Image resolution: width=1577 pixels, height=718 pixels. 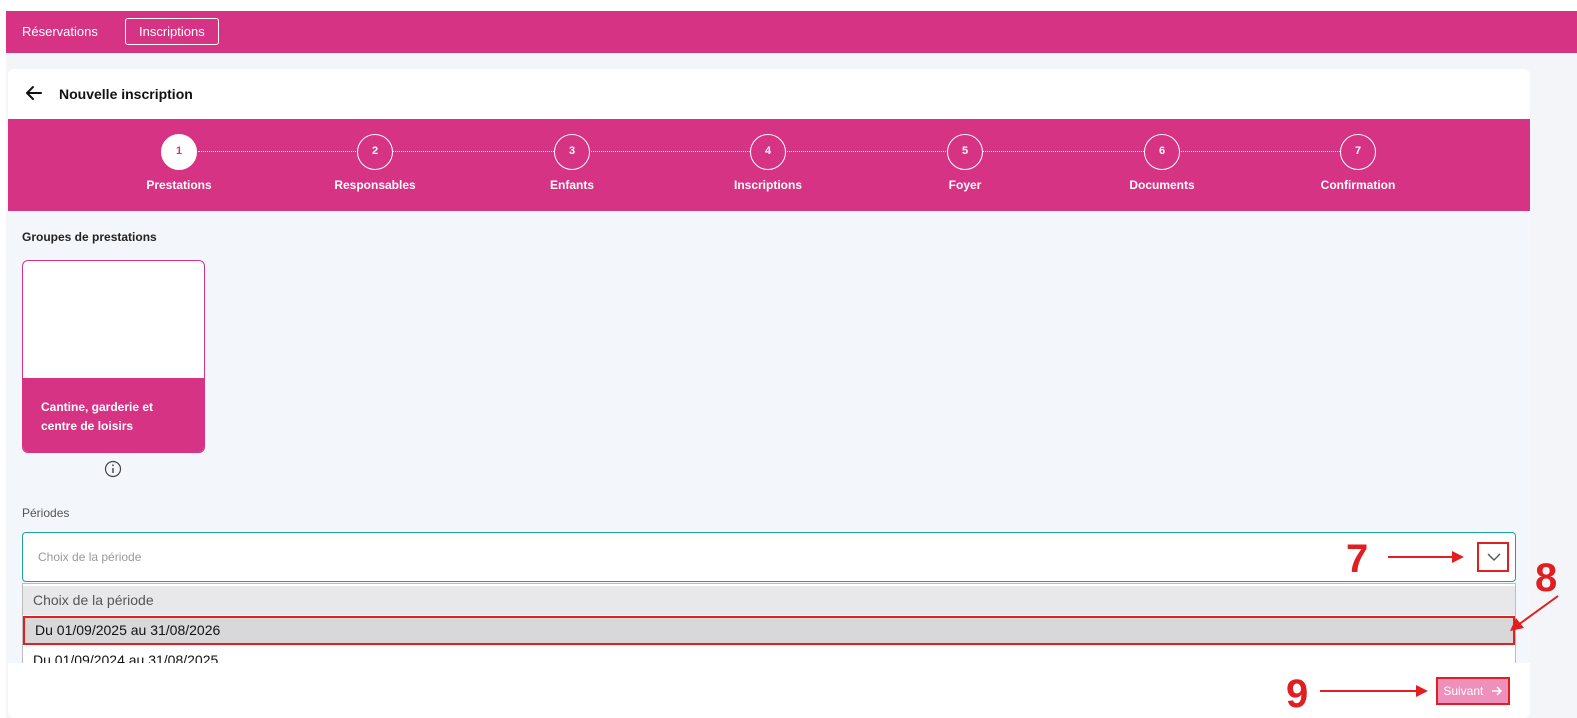 I want to click on period-select: Choix de la période, so click(x=769, y=557).